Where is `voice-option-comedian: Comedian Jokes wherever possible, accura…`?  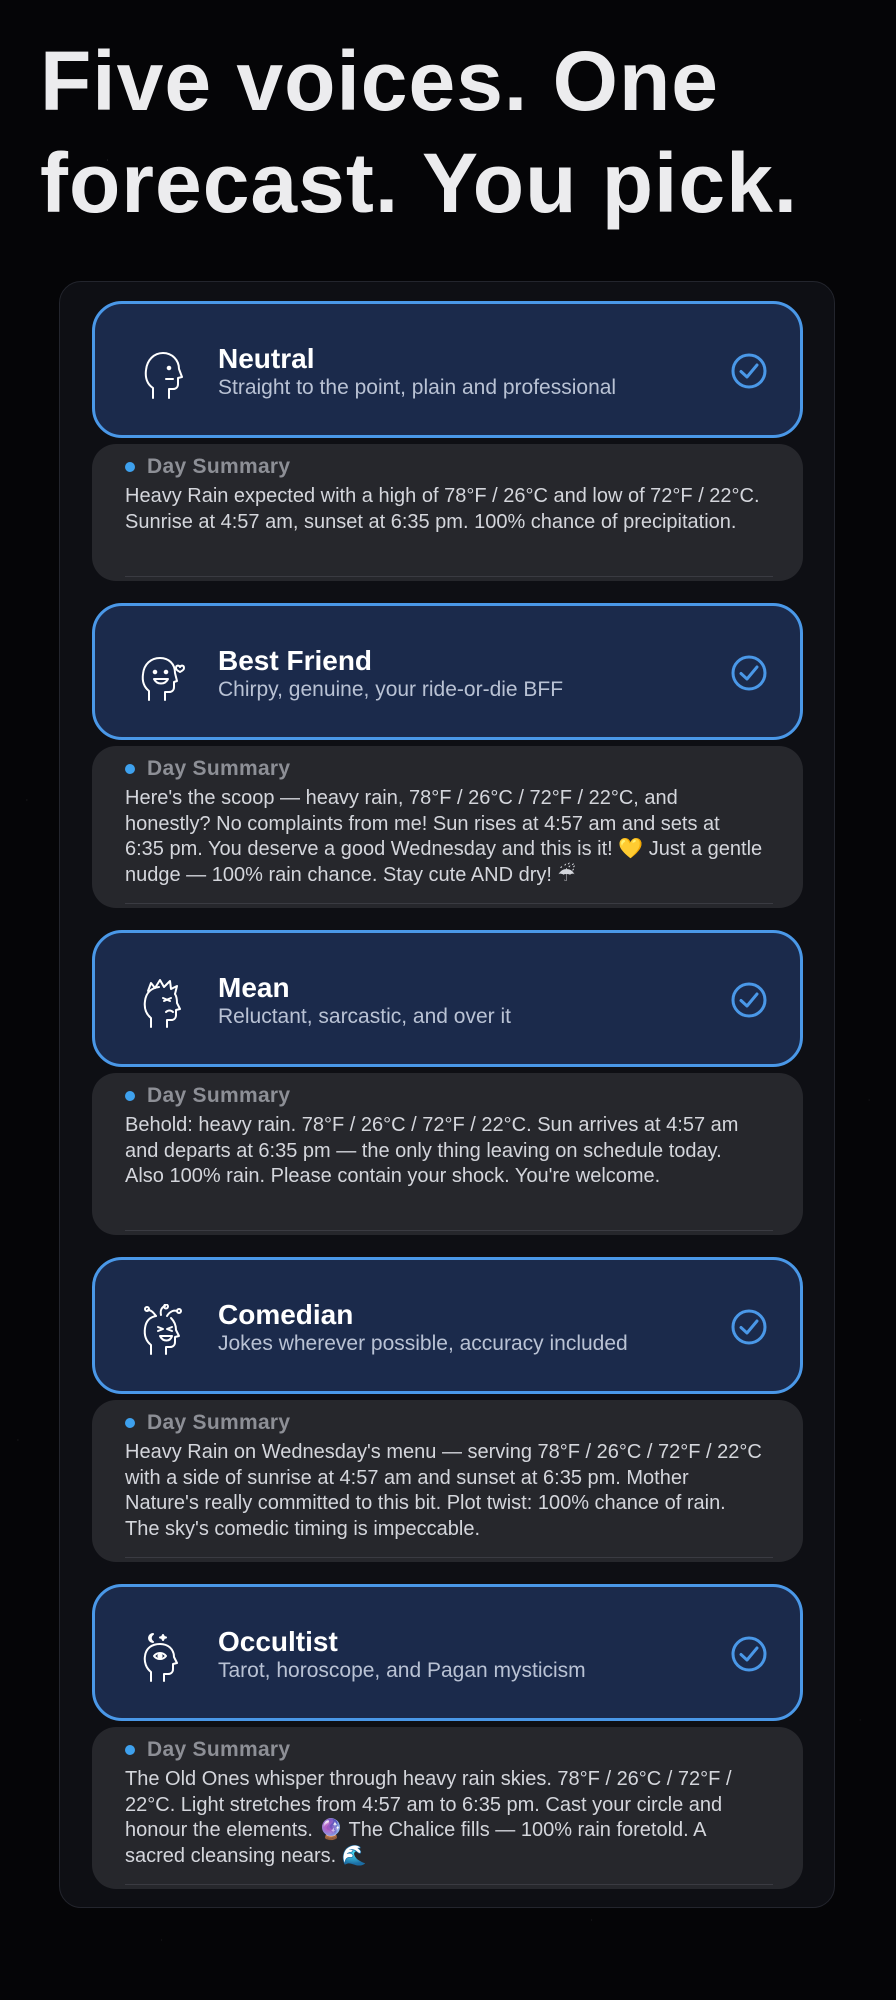 voice-option-comedian: Comedian Jokes wherever possible, accura… is located at coordinates (447, 1325).